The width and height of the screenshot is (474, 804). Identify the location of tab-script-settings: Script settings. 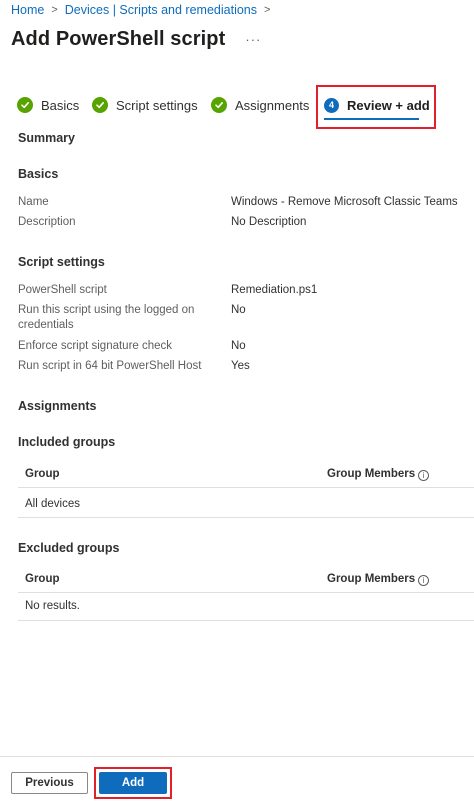
(145, 105).